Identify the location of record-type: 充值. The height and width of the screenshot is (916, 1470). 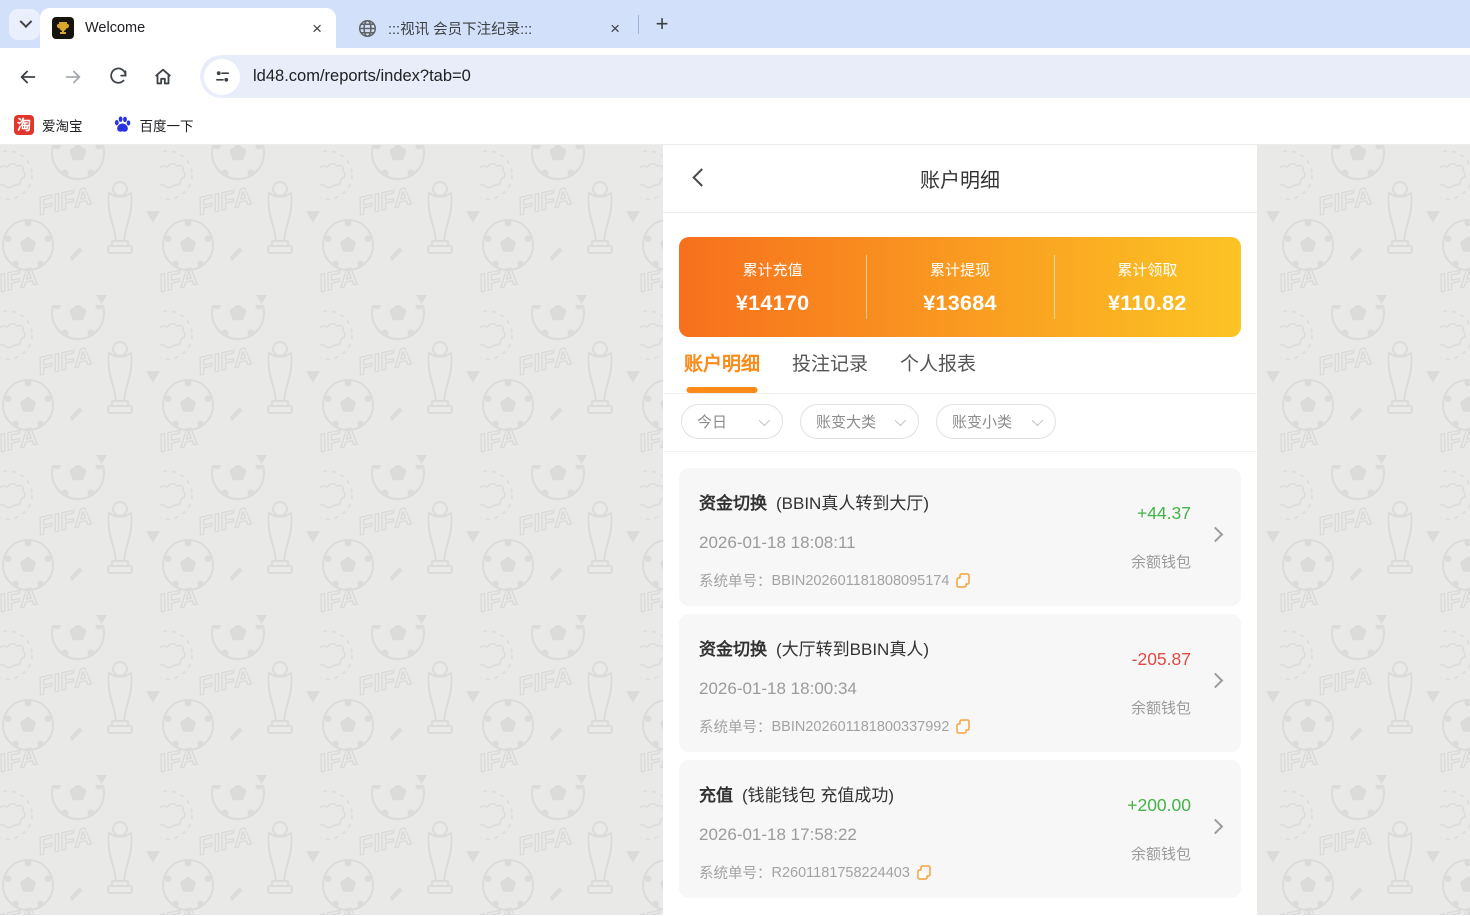
(716, 795).